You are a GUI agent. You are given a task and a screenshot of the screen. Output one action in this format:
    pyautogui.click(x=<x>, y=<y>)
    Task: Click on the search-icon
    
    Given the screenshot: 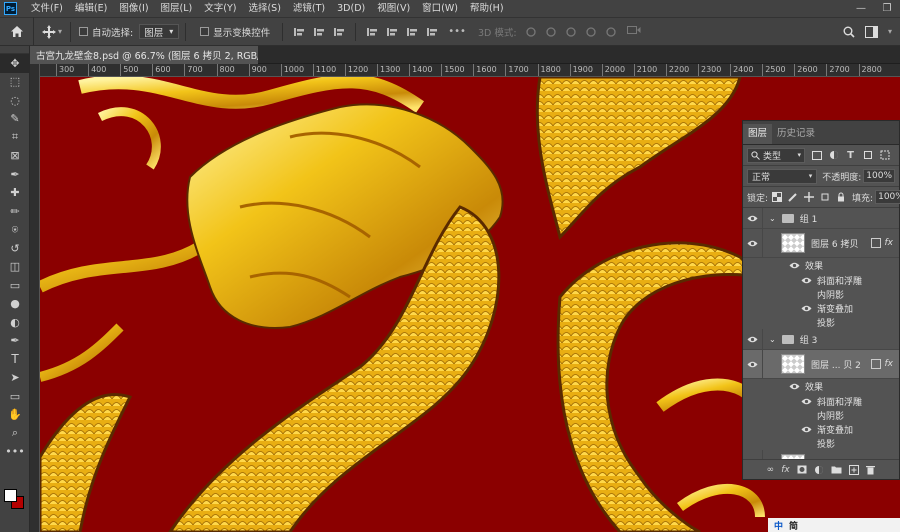 What is the action you would take?
    pyautogui.click(x=849, y=32)
    